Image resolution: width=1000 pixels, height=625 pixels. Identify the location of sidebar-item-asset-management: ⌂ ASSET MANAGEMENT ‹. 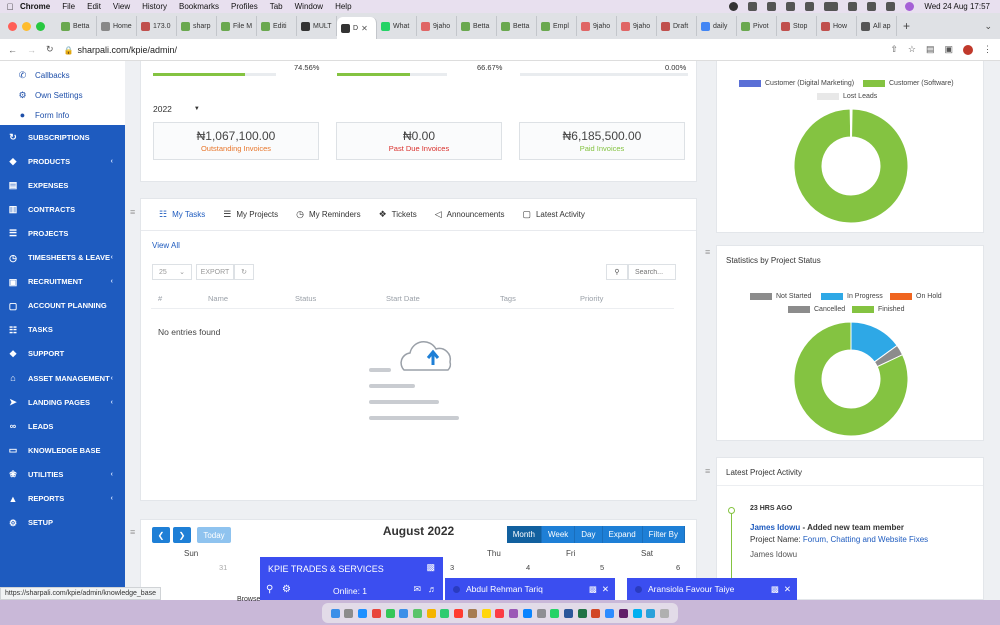
(62, 378).